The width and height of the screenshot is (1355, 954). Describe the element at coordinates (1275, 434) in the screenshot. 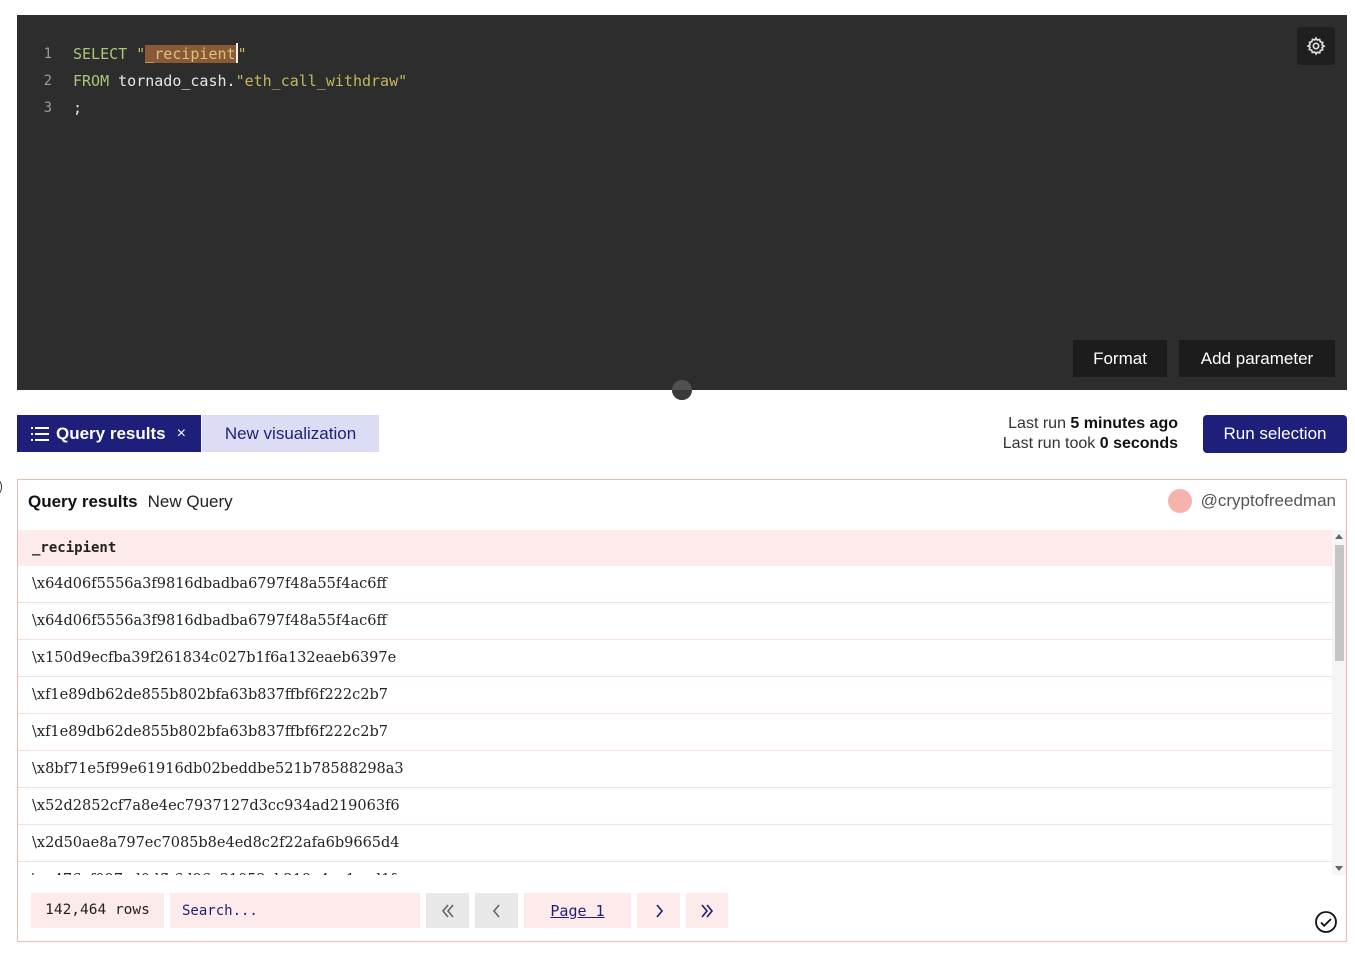

I see `run-selection-button: Run selection` at that location.